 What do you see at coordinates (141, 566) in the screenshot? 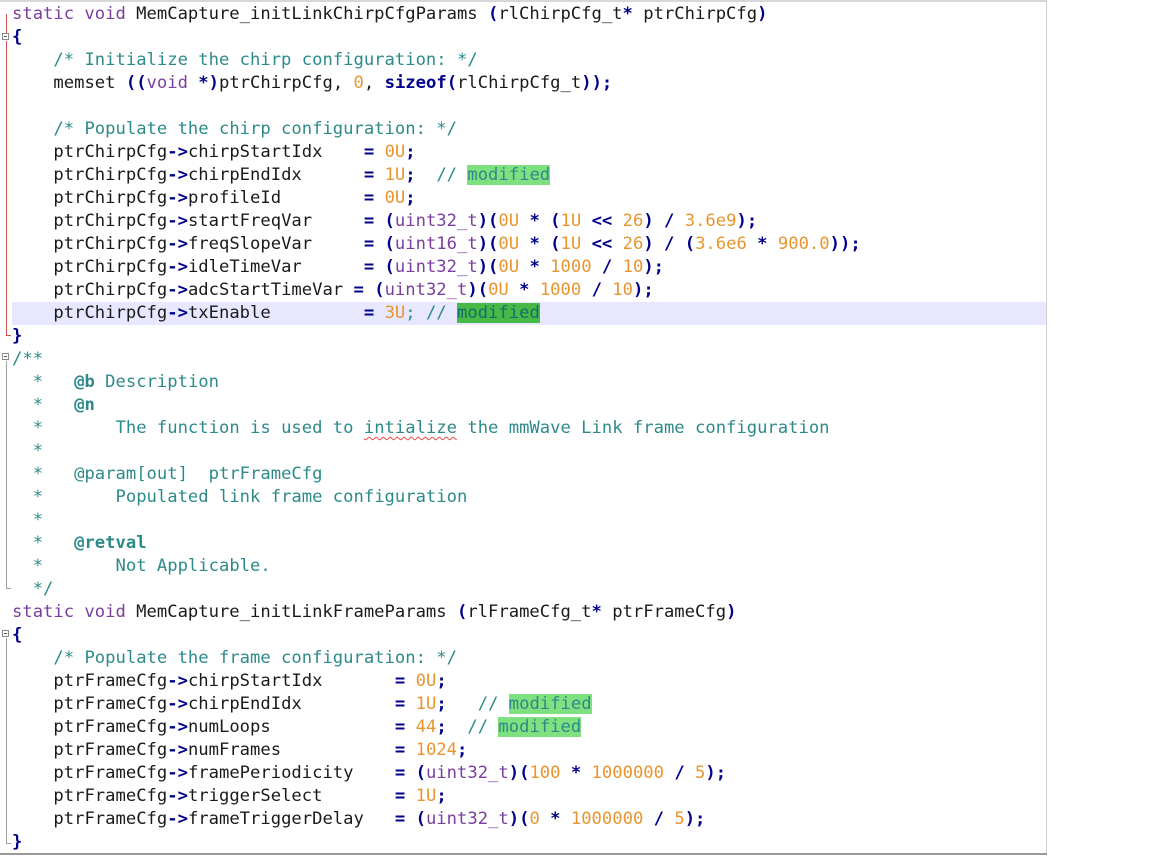
I see `code-line-doc-retval-desc: * Not Applicable.` at bounding box center [141, 566].